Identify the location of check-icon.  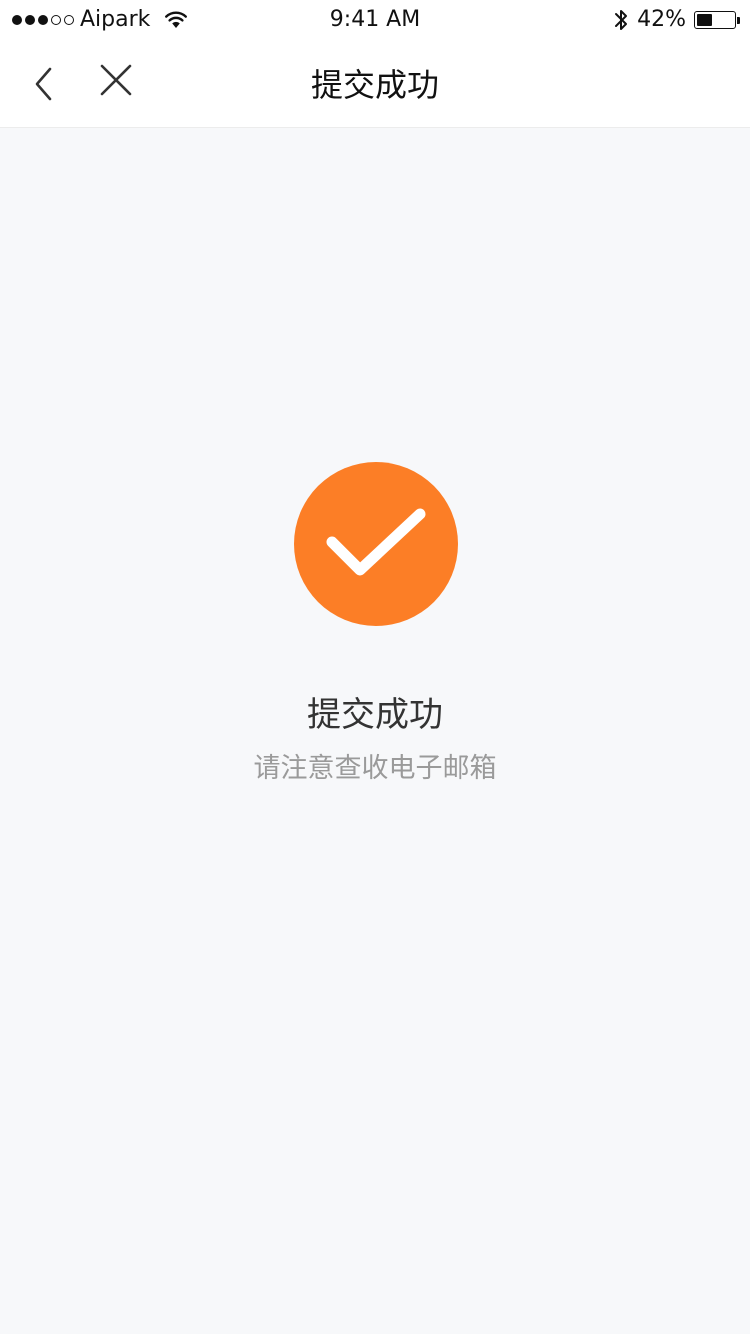
(376, 542).